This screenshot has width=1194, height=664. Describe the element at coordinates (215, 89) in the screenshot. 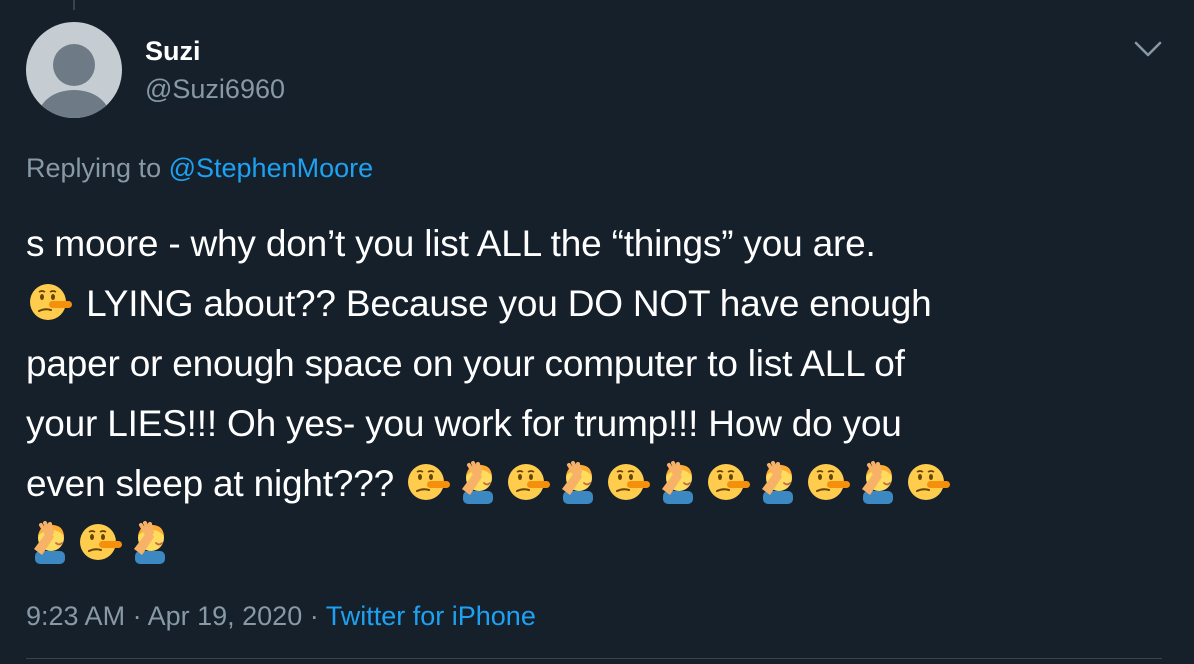

I see `author-handle: @Suzi6960` at that location.